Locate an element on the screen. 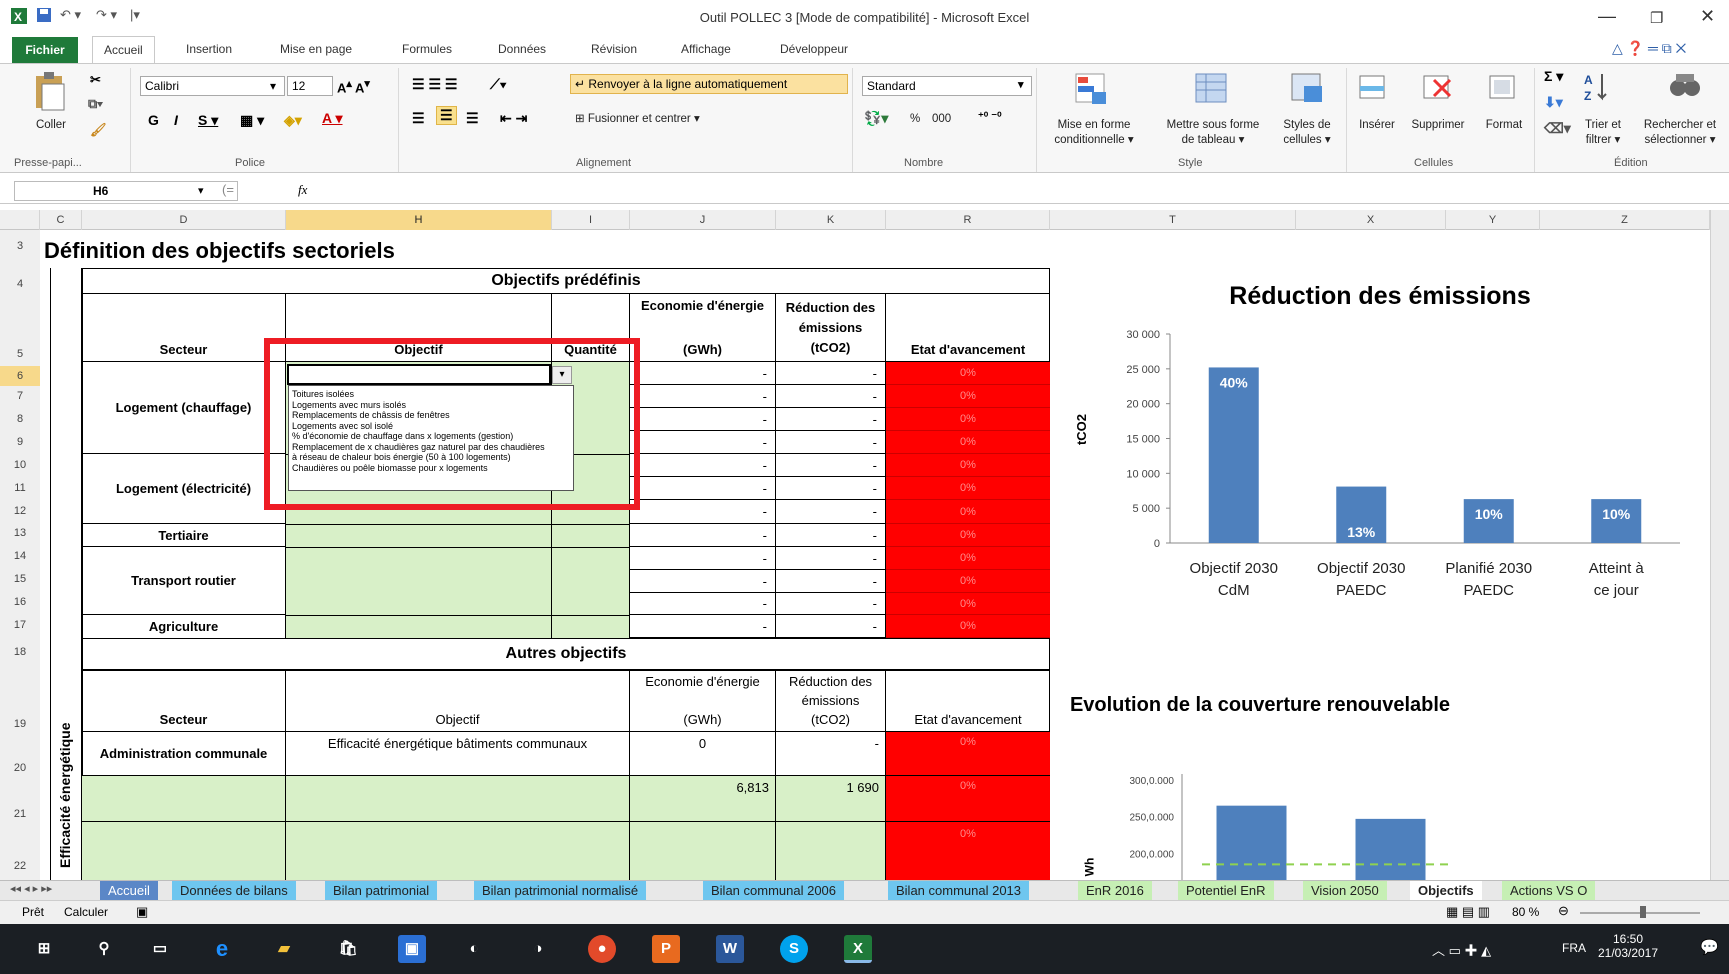 This screenshot has height=974, width=1729. col-header-c: C is located at coordinates (61, 220).